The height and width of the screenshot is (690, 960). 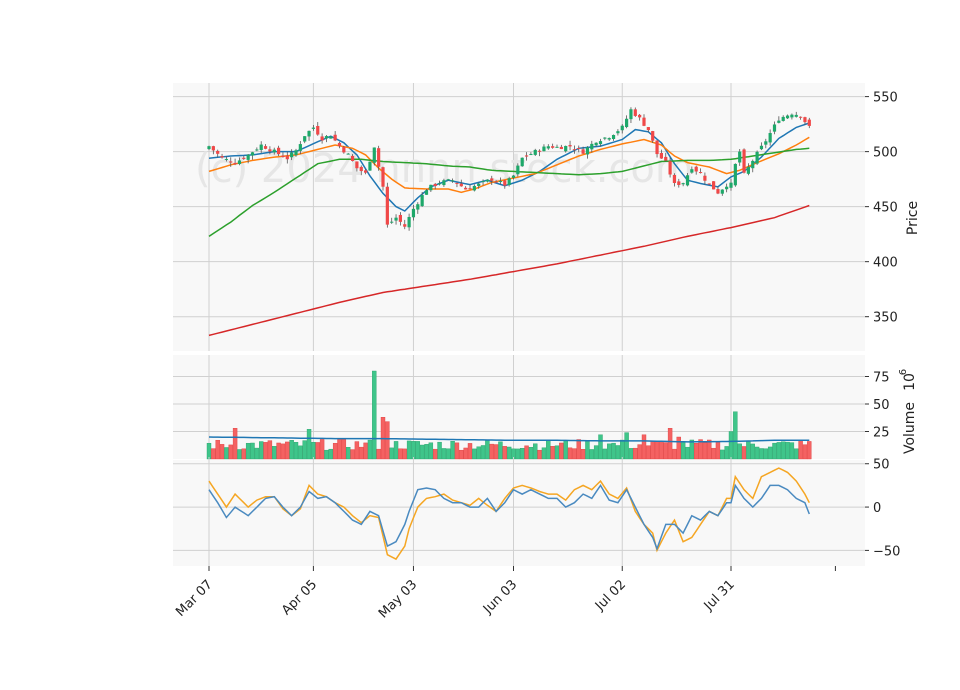 What do you see at coordinates (881, 405) in the screenshot?
I see `volume-y-tick-label: 50` at bounding box center [881, 405].